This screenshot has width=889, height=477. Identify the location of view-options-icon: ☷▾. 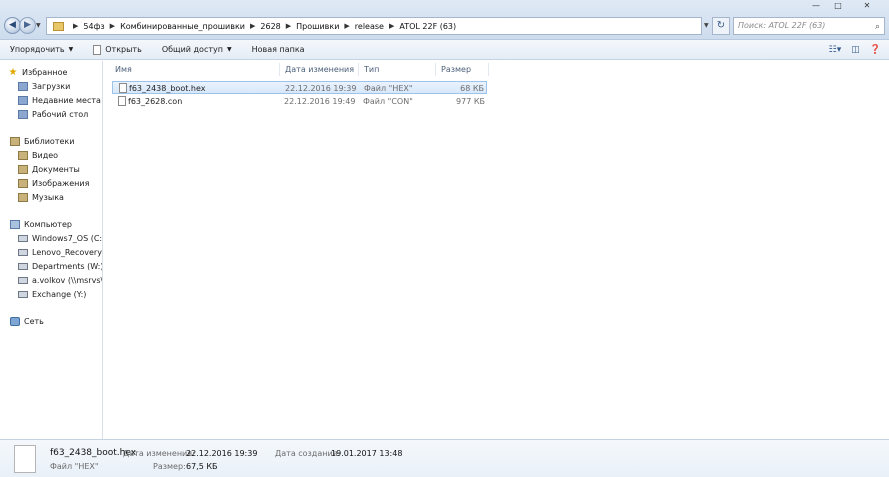
(835, 50).